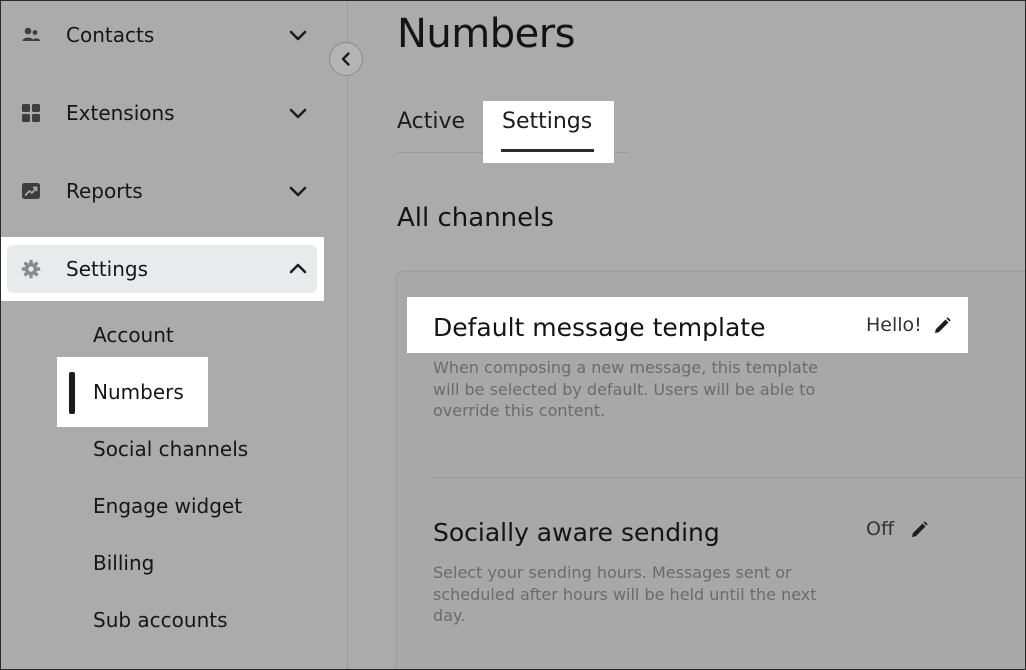 Image resolution: width=1026 pixels, height=670 pixels. Describe the element at coordinates (160, 620) in the screenshot. I see `sidebar-subitem-sub-accounts: Sub accounts` at that location.